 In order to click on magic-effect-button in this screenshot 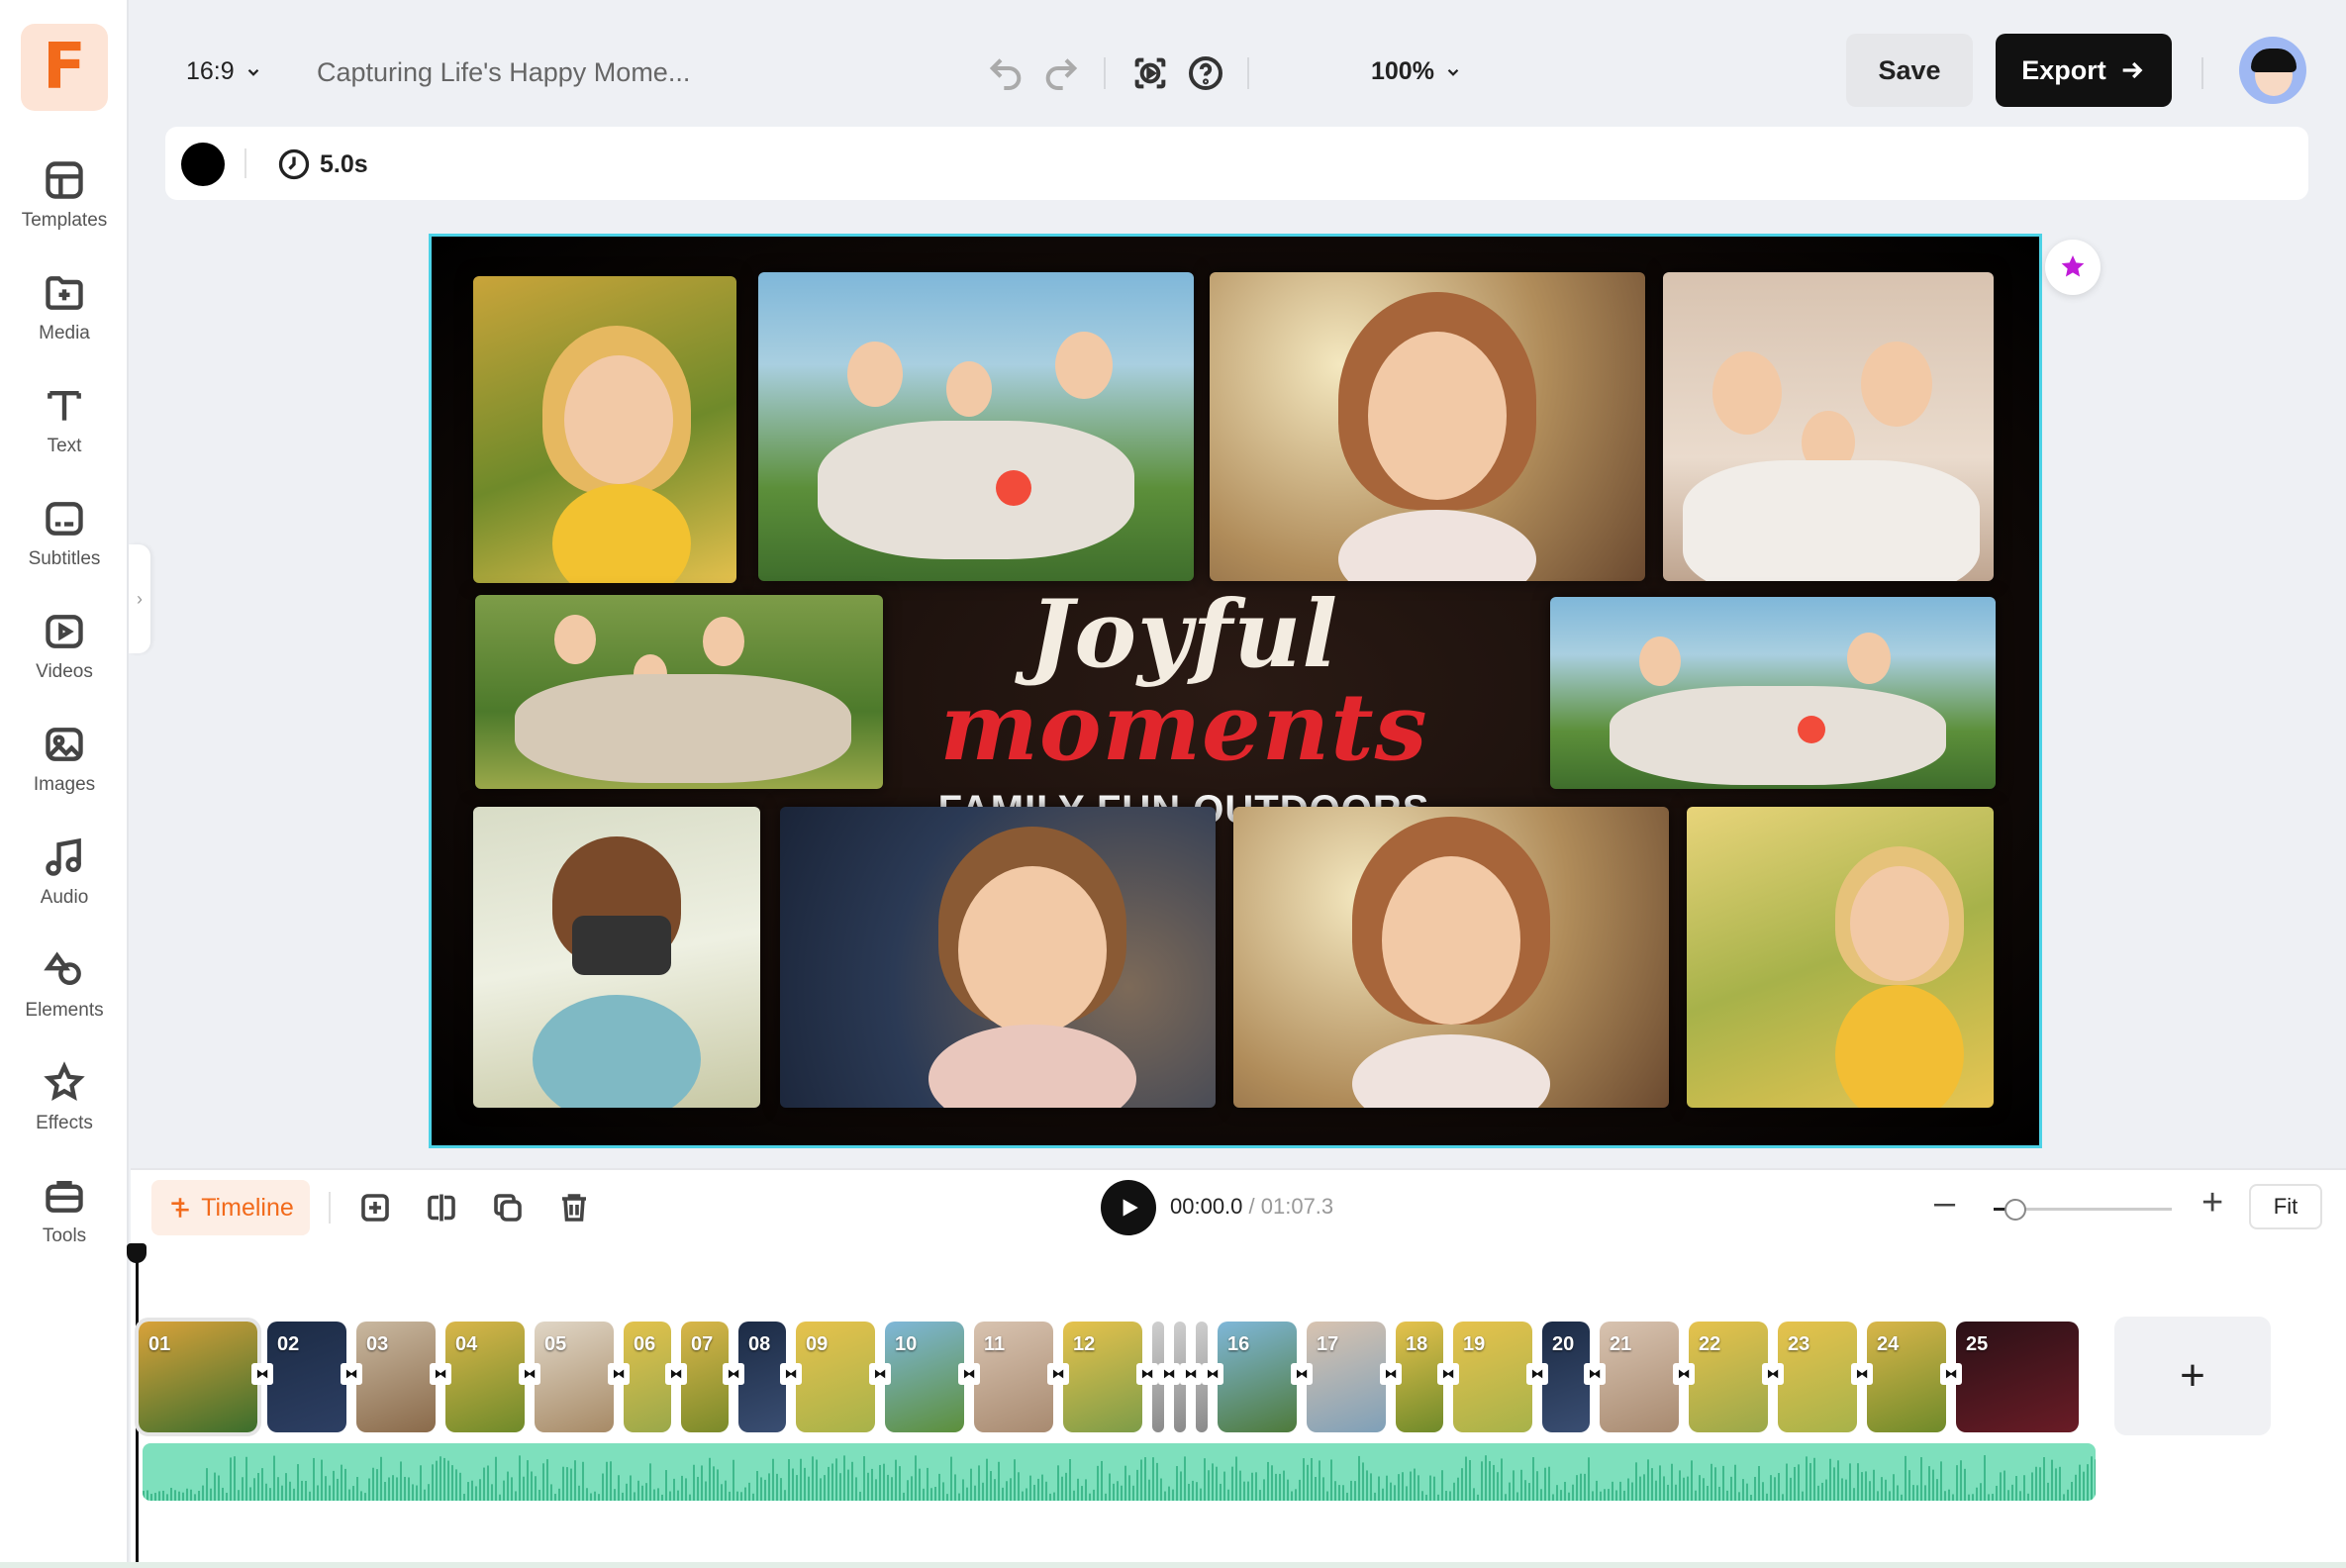, I will do `click(2073, 267)`.